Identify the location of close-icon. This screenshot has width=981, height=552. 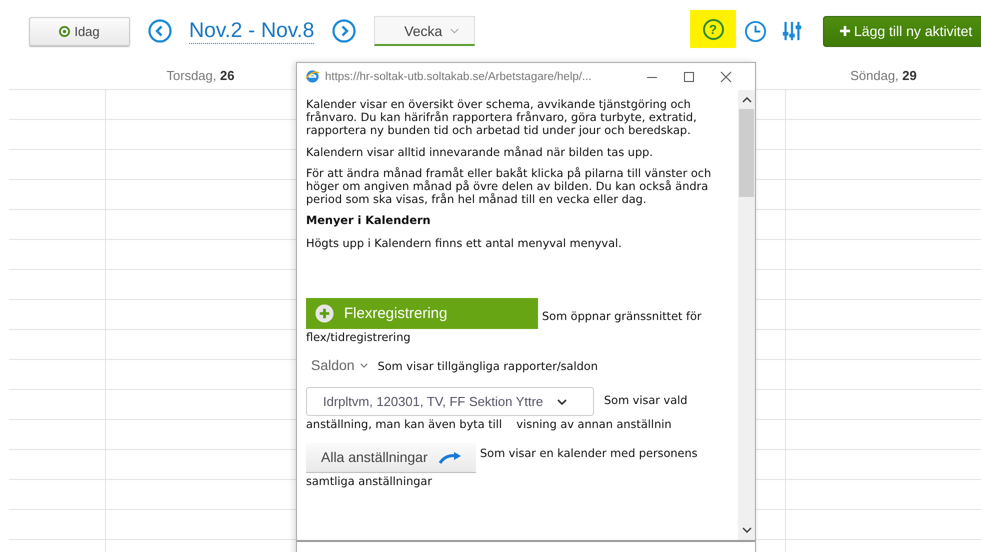
(726, 76).